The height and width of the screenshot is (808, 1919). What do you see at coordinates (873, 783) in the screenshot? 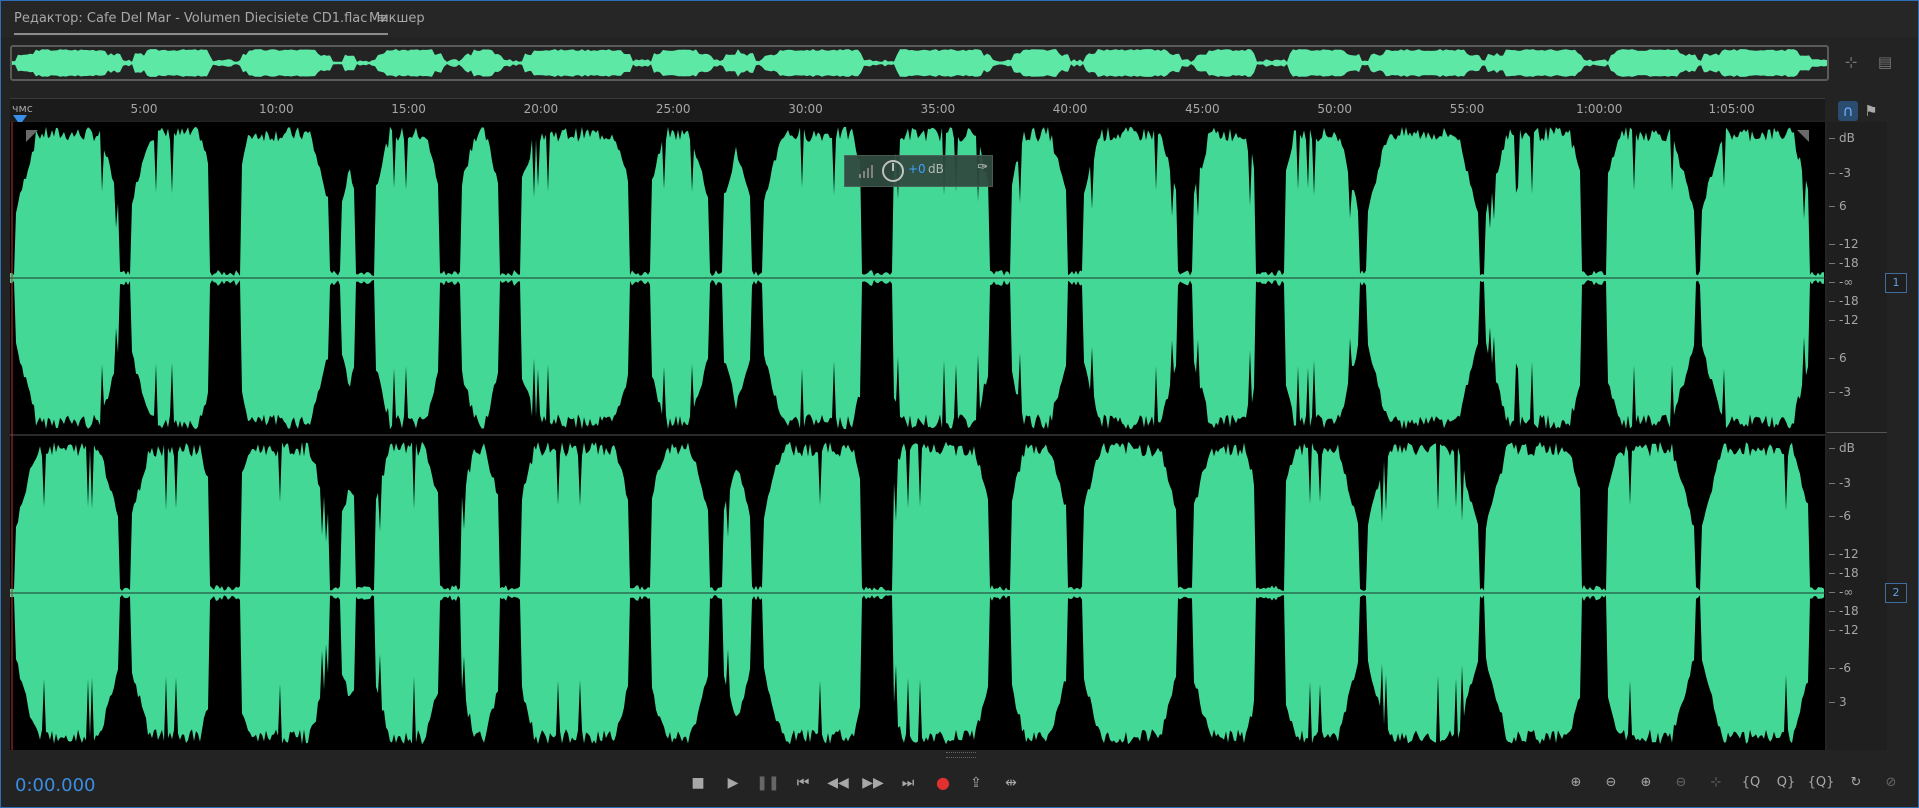
I see `fast-forward-icon: ▶▶` at bounding box center [873, 783].